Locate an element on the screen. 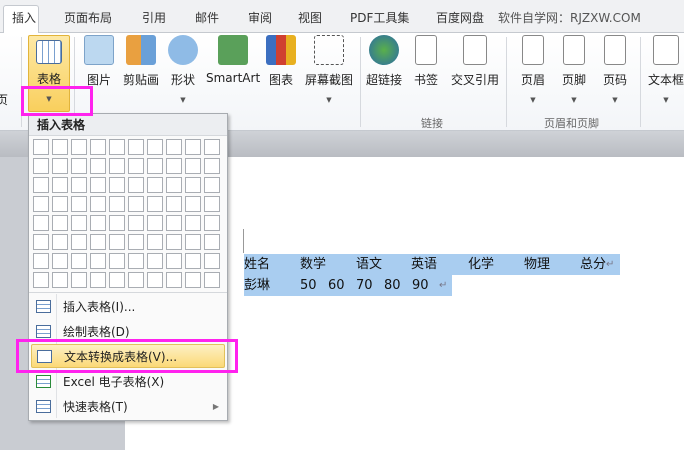  picture-button: 图片 is located at coordinates (99, 61).